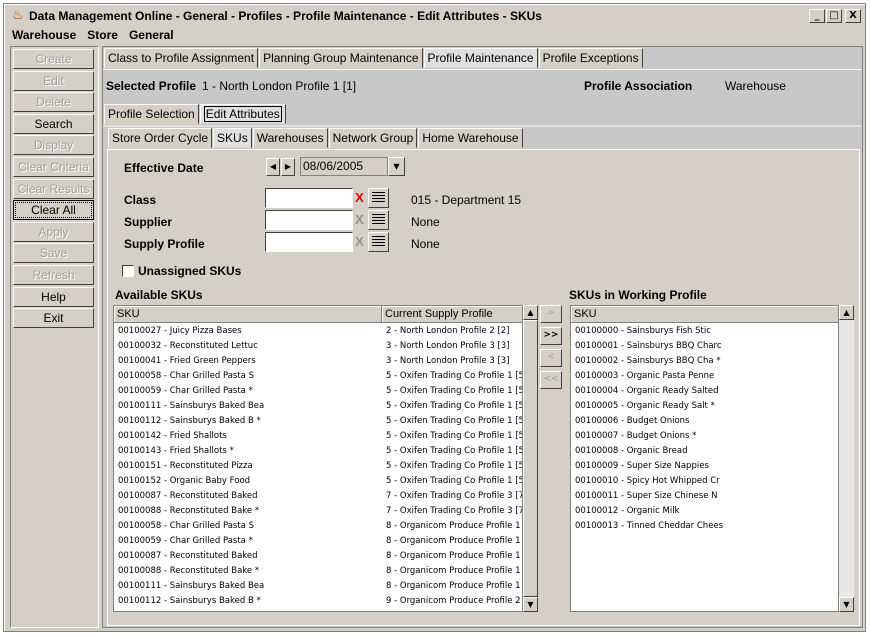  What do you see at coordinates (703, 526) in the screenshot?
I see `list-item: 00100013 - Tinned Cheddar Chees` at bounding box center [703, 526].